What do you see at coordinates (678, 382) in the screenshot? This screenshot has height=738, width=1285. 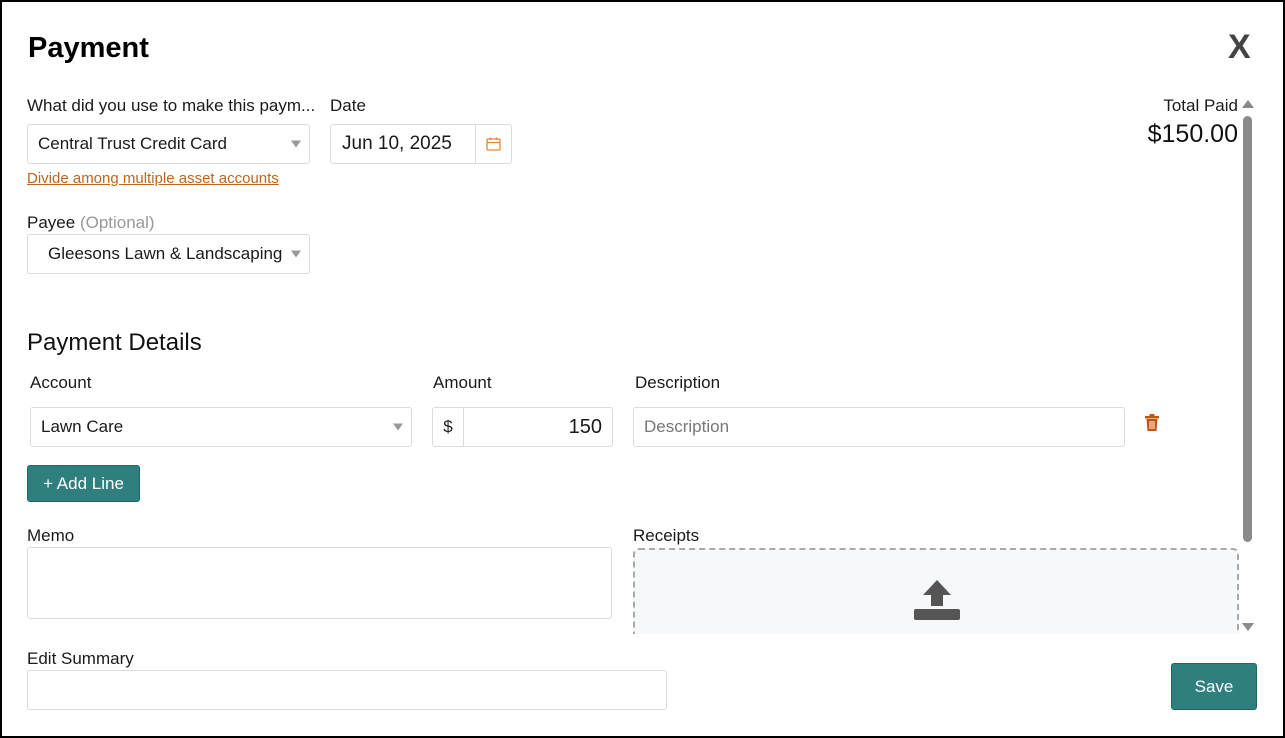 I see `description-column-header: Description` at bounding box center [678, 382].